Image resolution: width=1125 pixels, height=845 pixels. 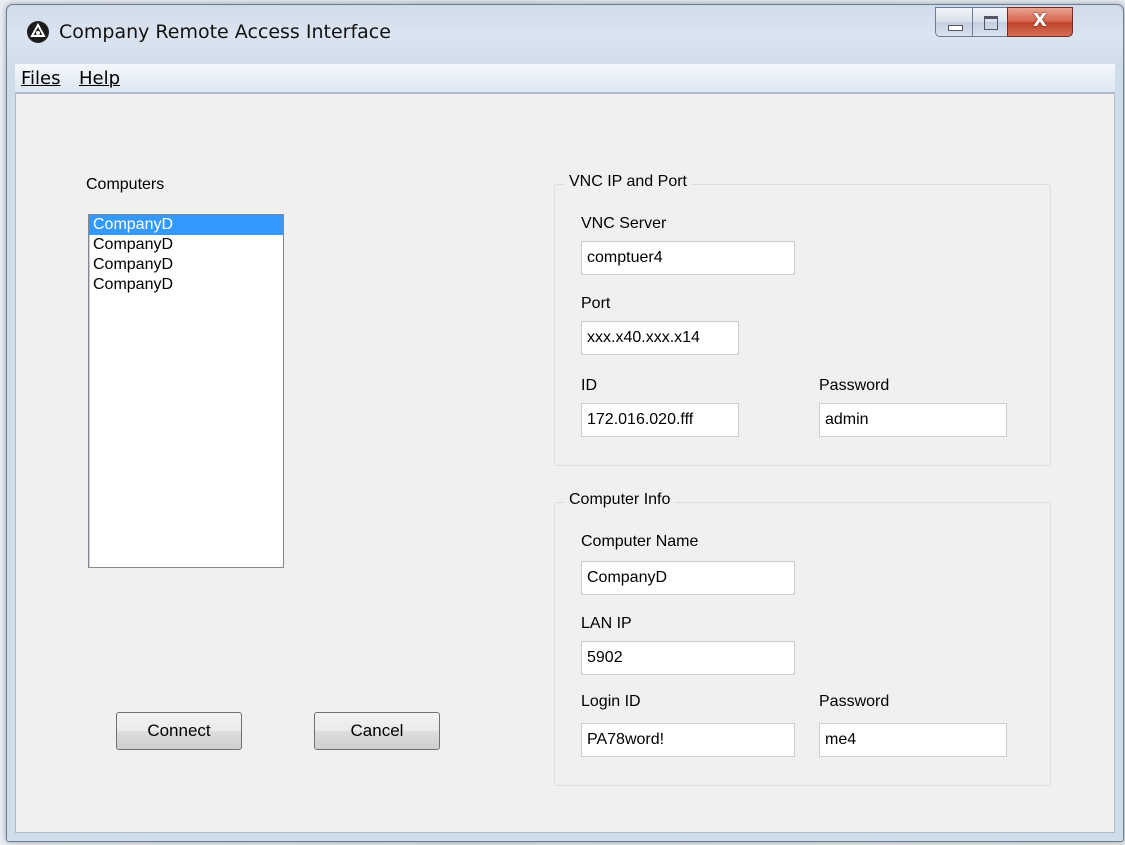 I want to click on vnc-password-label: Password, so click(x=854, y=385).